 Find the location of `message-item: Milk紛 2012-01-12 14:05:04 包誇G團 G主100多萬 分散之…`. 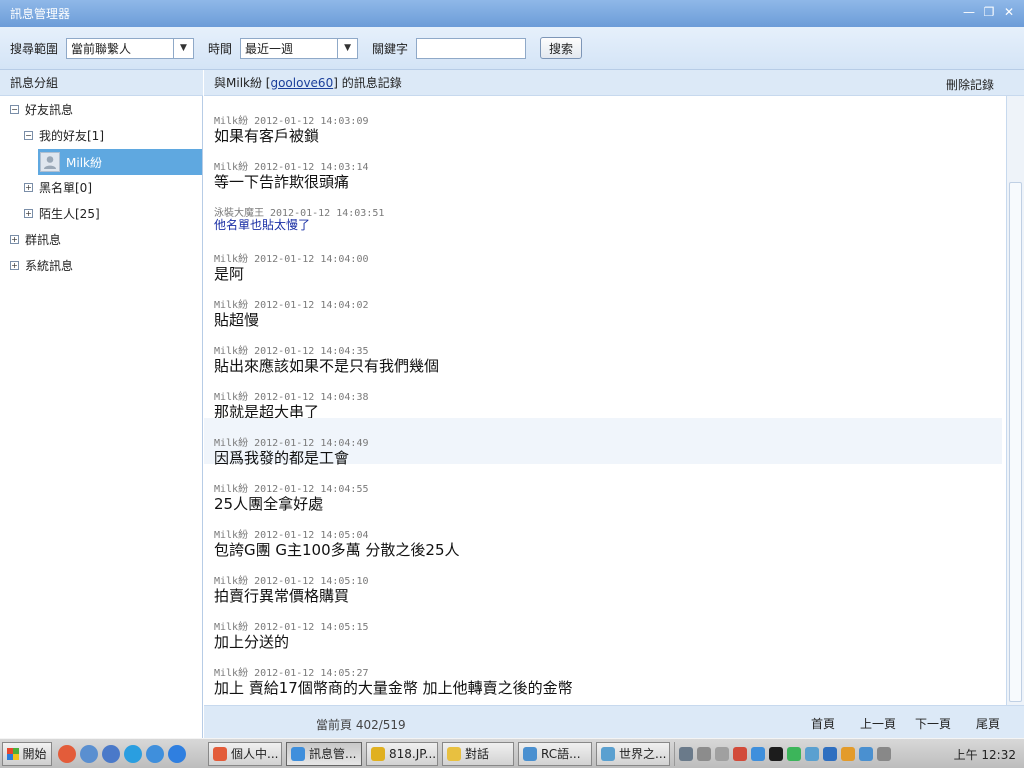

message-item: Milk紛 2012-01-12 14:05:04 包誇G團 G主100多萬 分散之… is located at coordinates (603, 534).